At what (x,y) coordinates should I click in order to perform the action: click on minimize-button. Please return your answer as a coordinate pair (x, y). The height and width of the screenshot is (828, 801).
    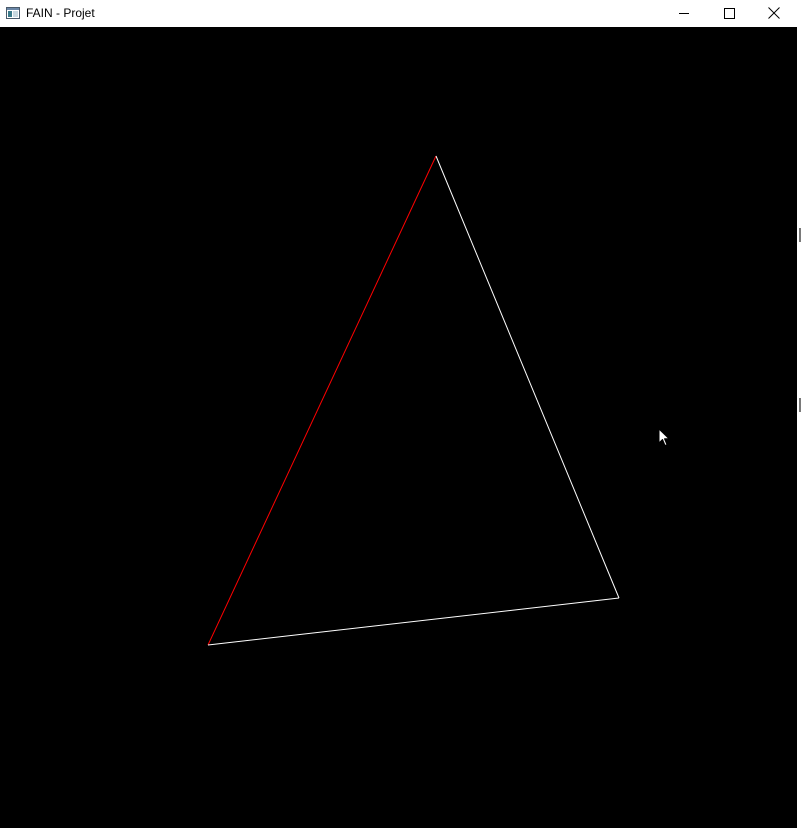
    Looking at the image, I should click on (684, 13).